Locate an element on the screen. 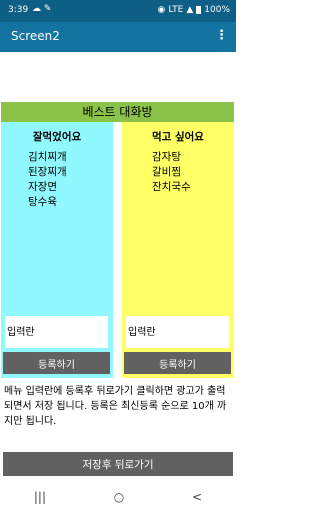  list-item: 된장찌개 is located at coordinates (47, 172).